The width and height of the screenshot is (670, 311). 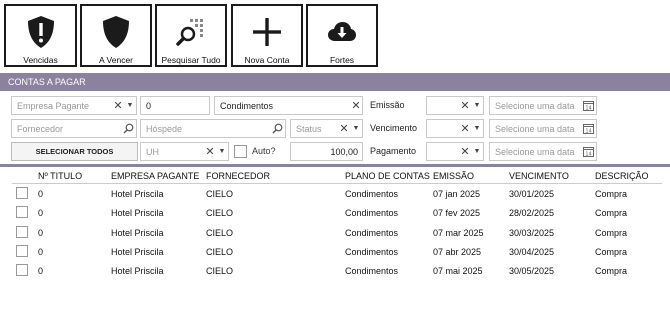 What do you see at coordinates (53, 105) in the screenshot?
I see `empresa-pagante-placeholder: Empresa Pagante` at bounding box center [53, 105].